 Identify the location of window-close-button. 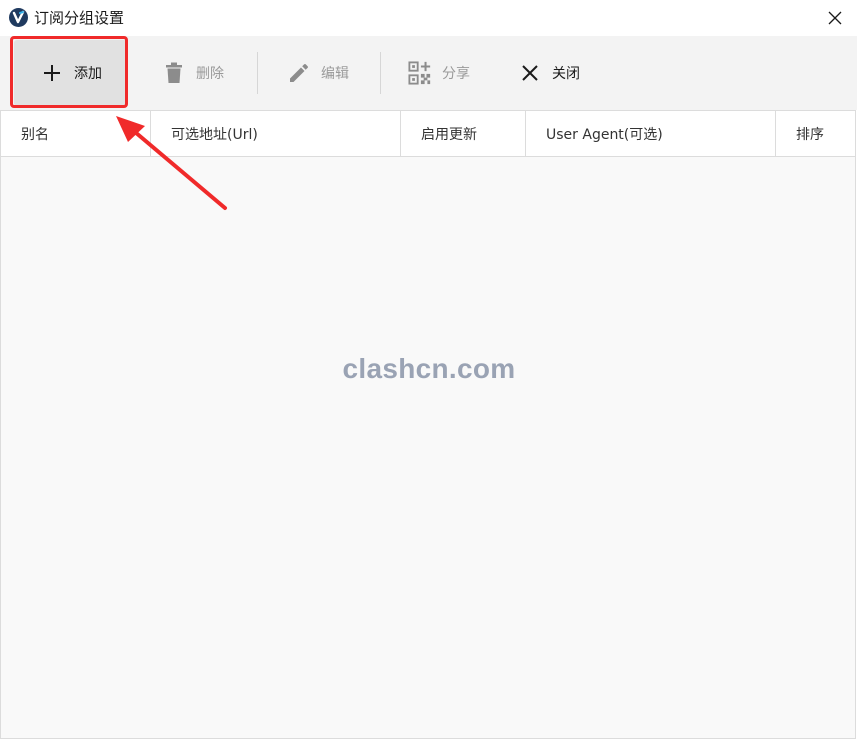
(835, 18).